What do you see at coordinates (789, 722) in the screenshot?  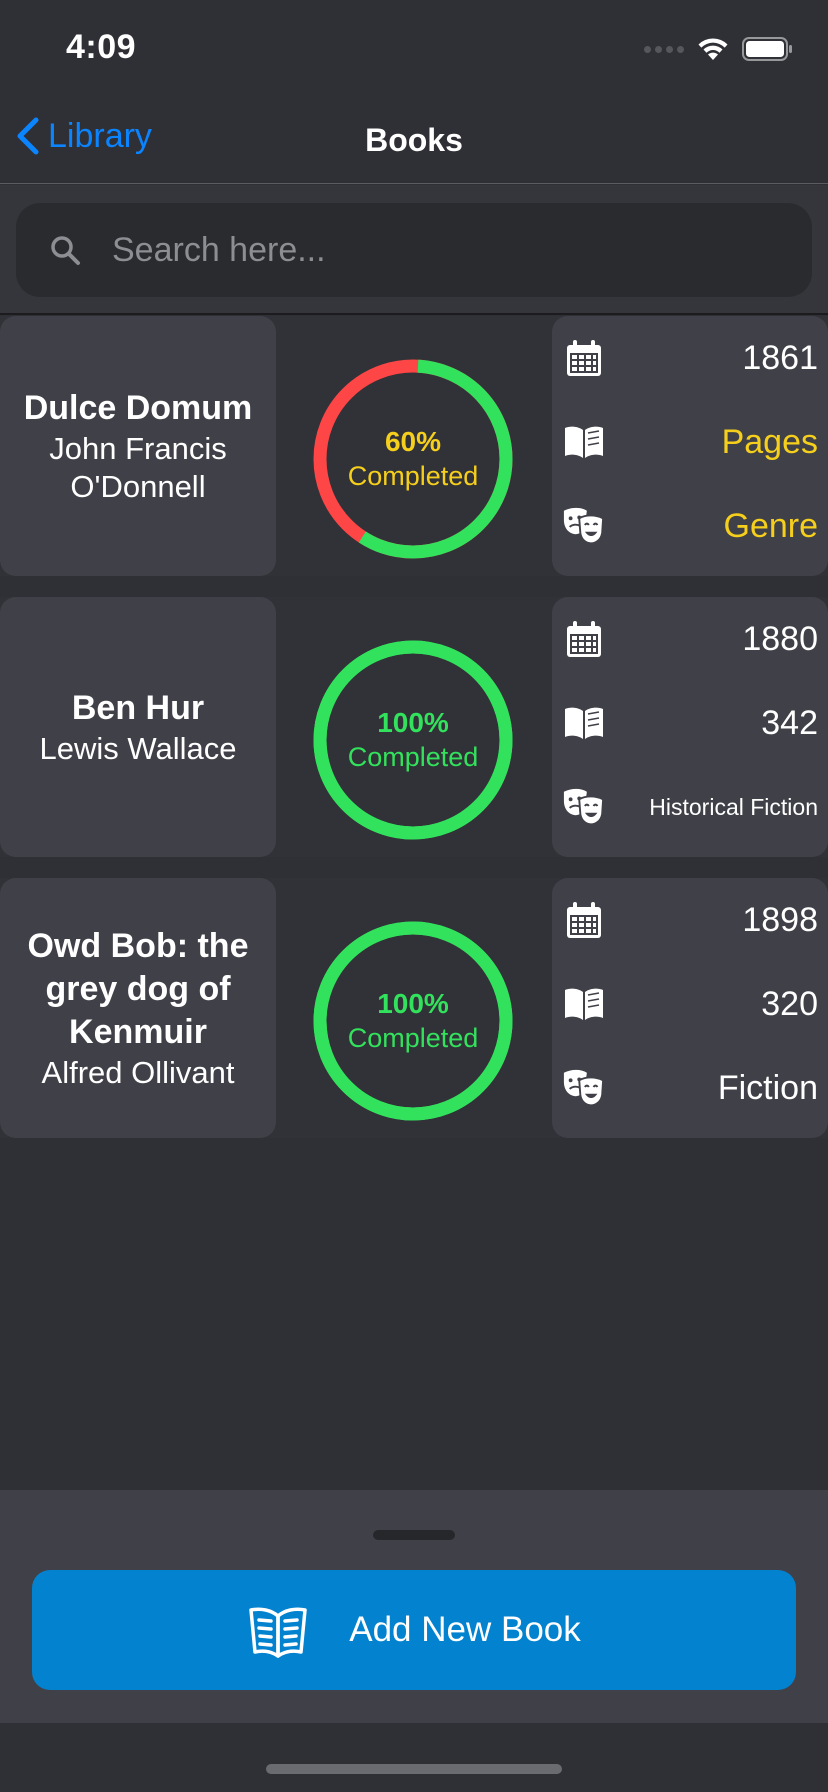 I see `book-pages: 342` at bounding box center [789, 722].